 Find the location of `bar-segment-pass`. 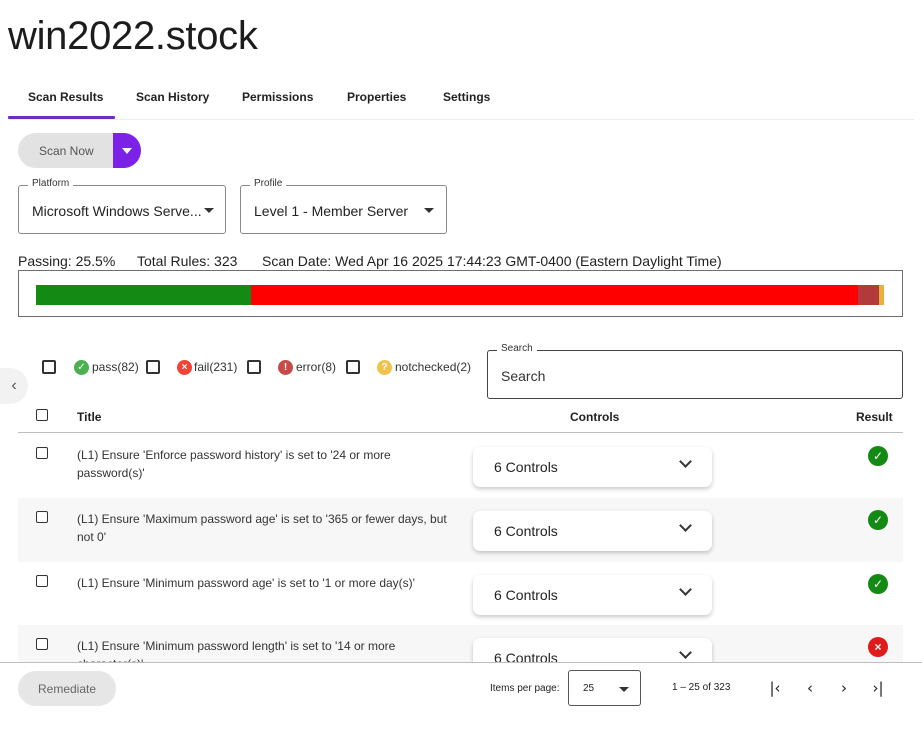

bar-segment-pass is located at coordinates (144, 295).